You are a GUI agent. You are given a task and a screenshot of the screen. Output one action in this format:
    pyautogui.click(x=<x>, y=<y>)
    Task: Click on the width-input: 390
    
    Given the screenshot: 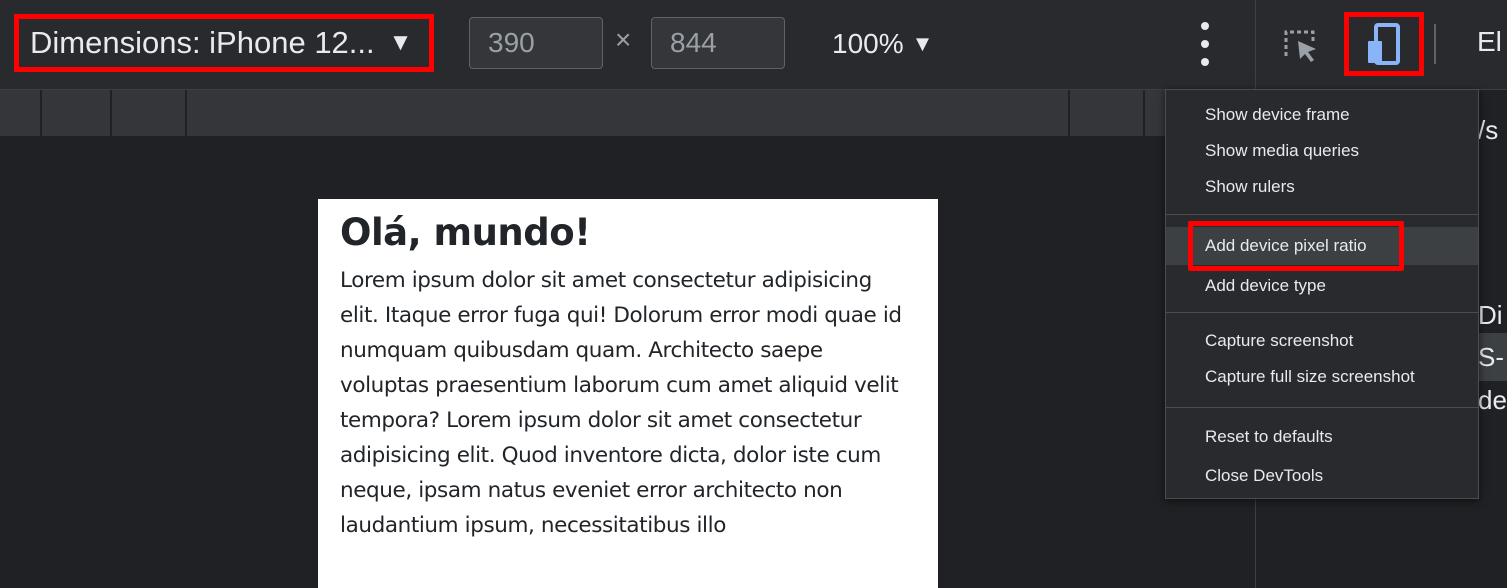 What is the action you would take?
    pyautogui.click(x=536, y=43)
    